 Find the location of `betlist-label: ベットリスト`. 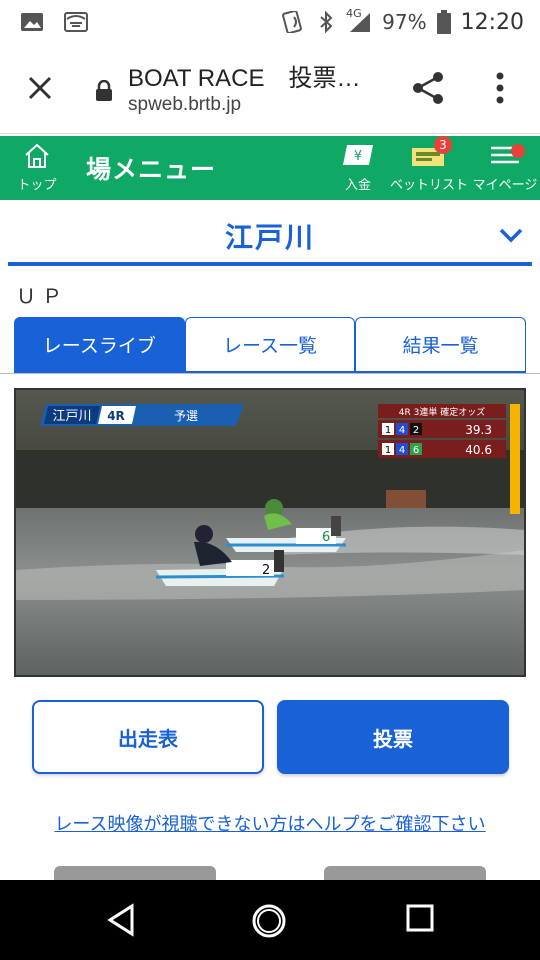

betlist-label: ベットリスト is located at coordinates (429, 185).